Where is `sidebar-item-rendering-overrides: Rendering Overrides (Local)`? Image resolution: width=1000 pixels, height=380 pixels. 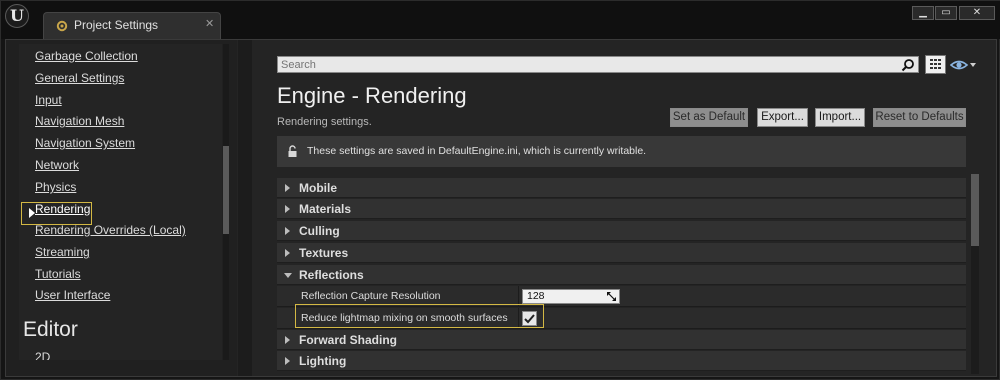
sidebar-item-rendering-overrides: Rendering Overrides (Local) is located at coordinates (110, 230).